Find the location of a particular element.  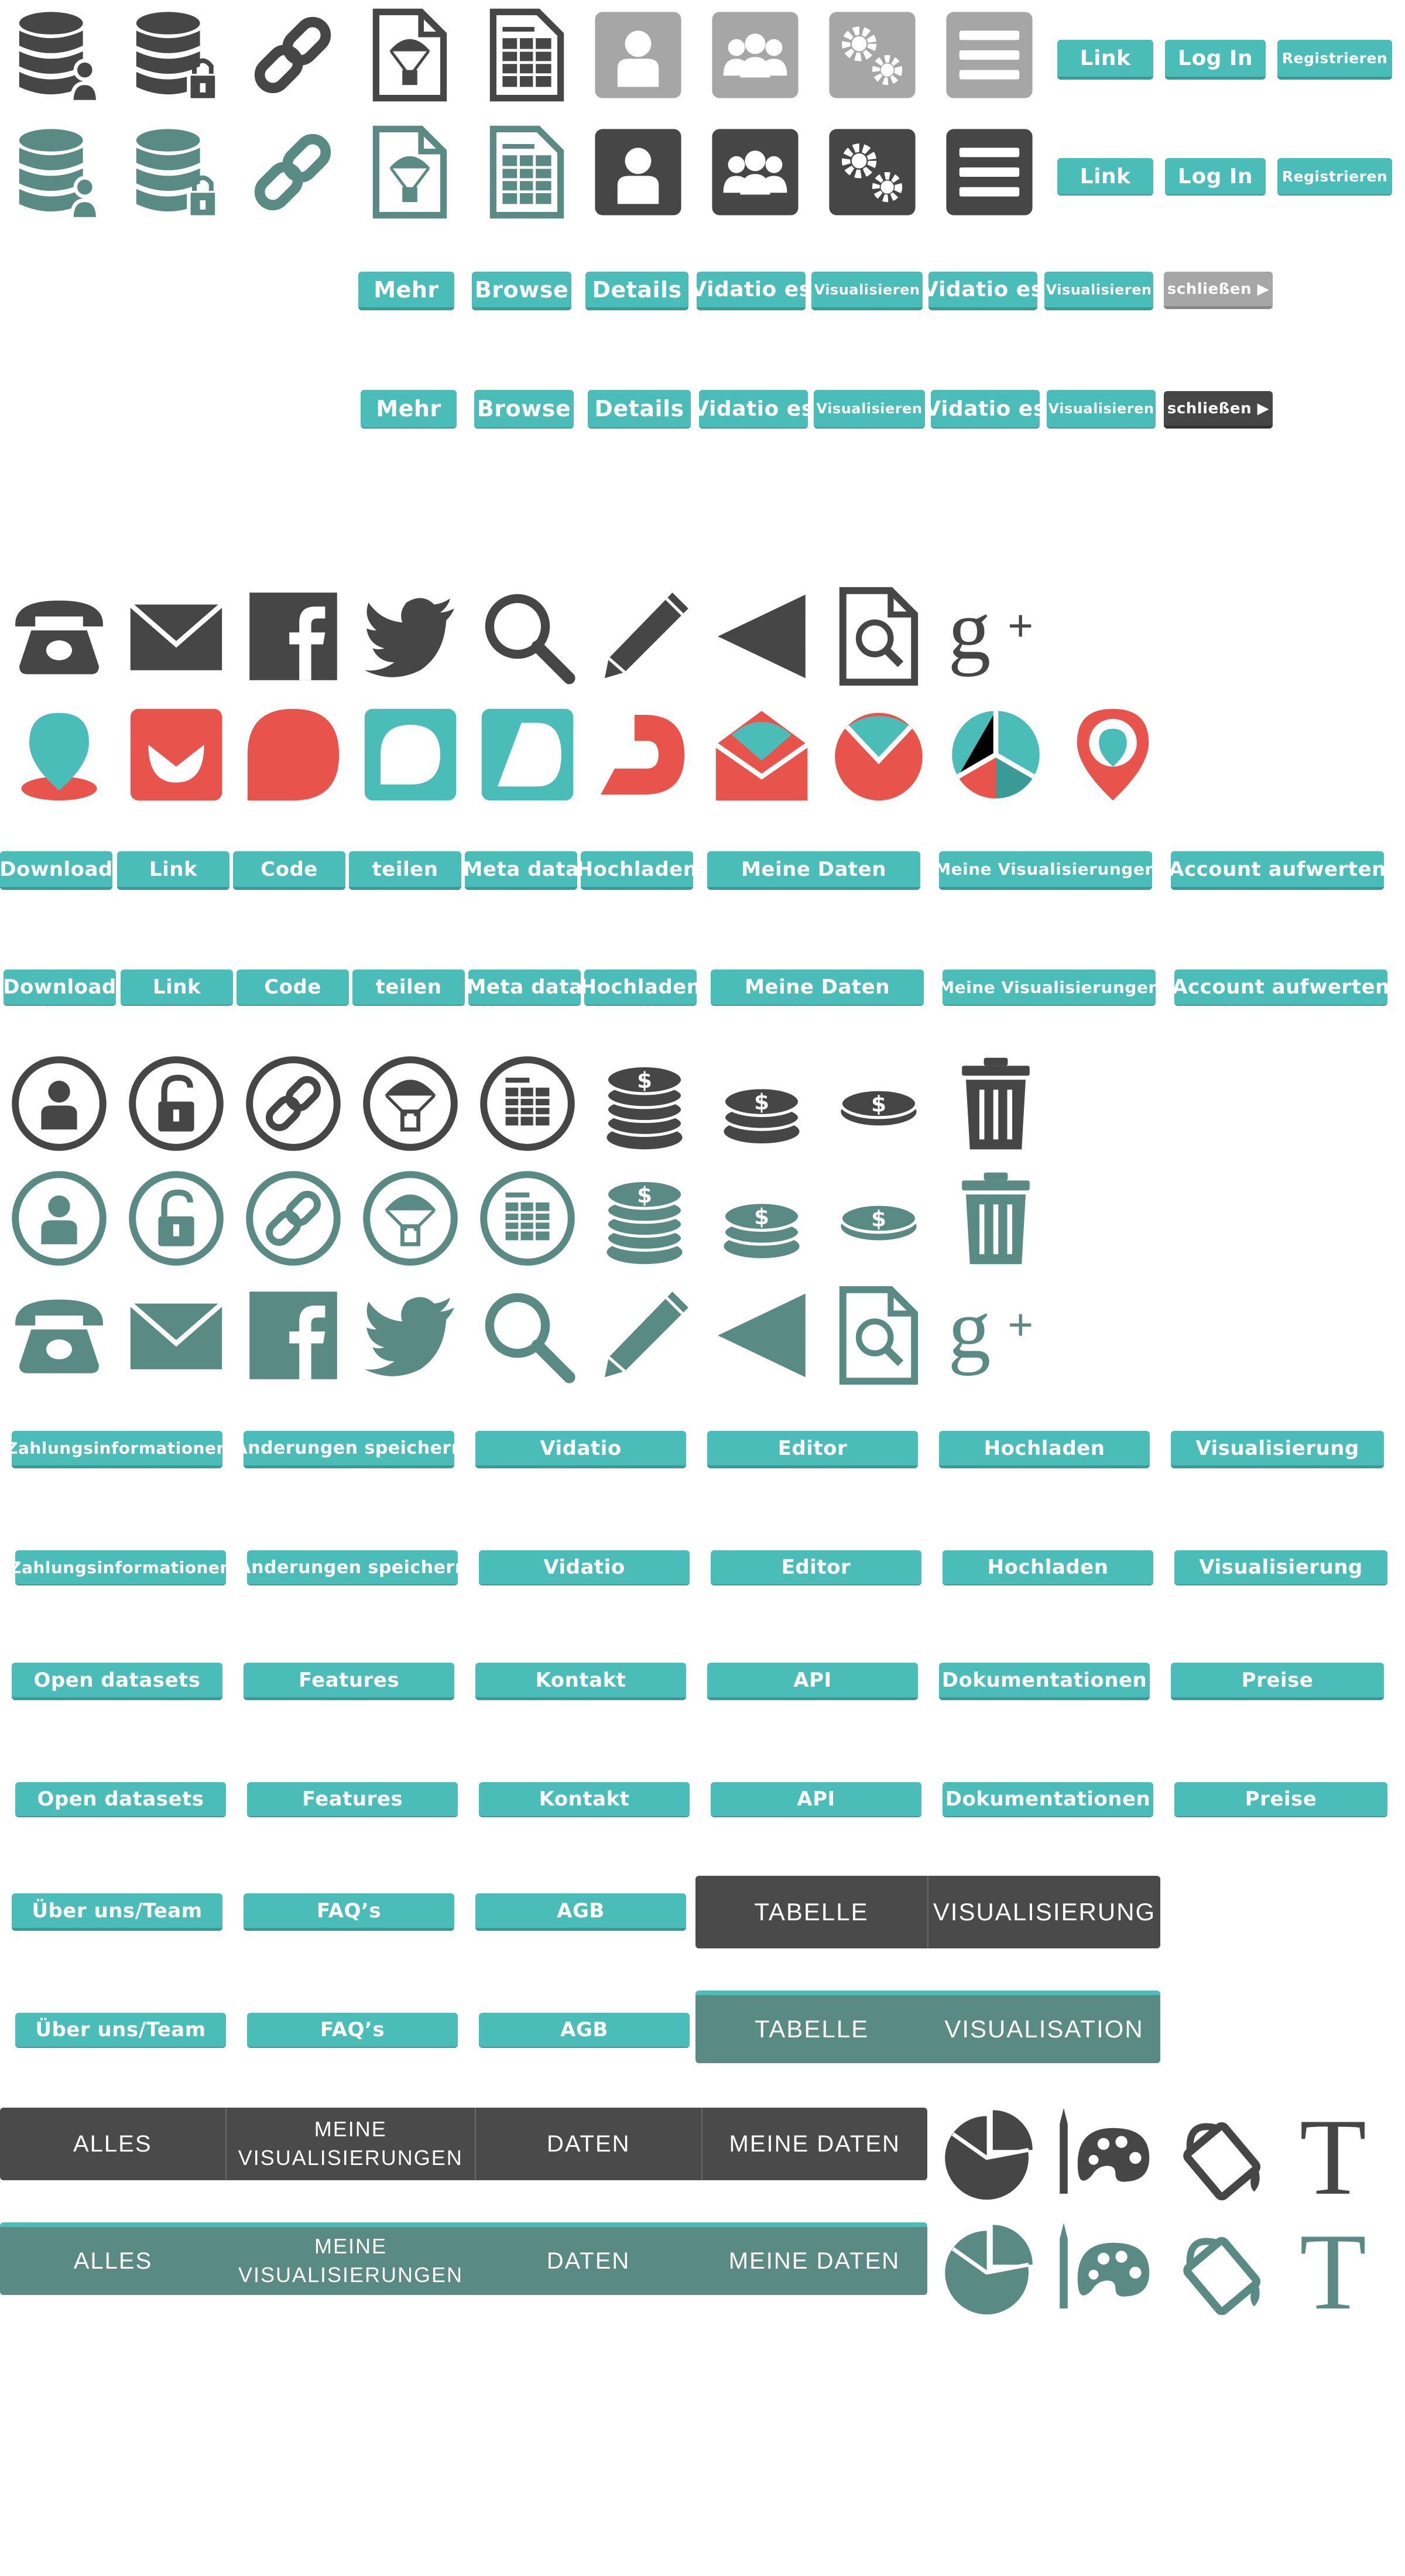

palette-icon is located at coordinates (1104, 2154).